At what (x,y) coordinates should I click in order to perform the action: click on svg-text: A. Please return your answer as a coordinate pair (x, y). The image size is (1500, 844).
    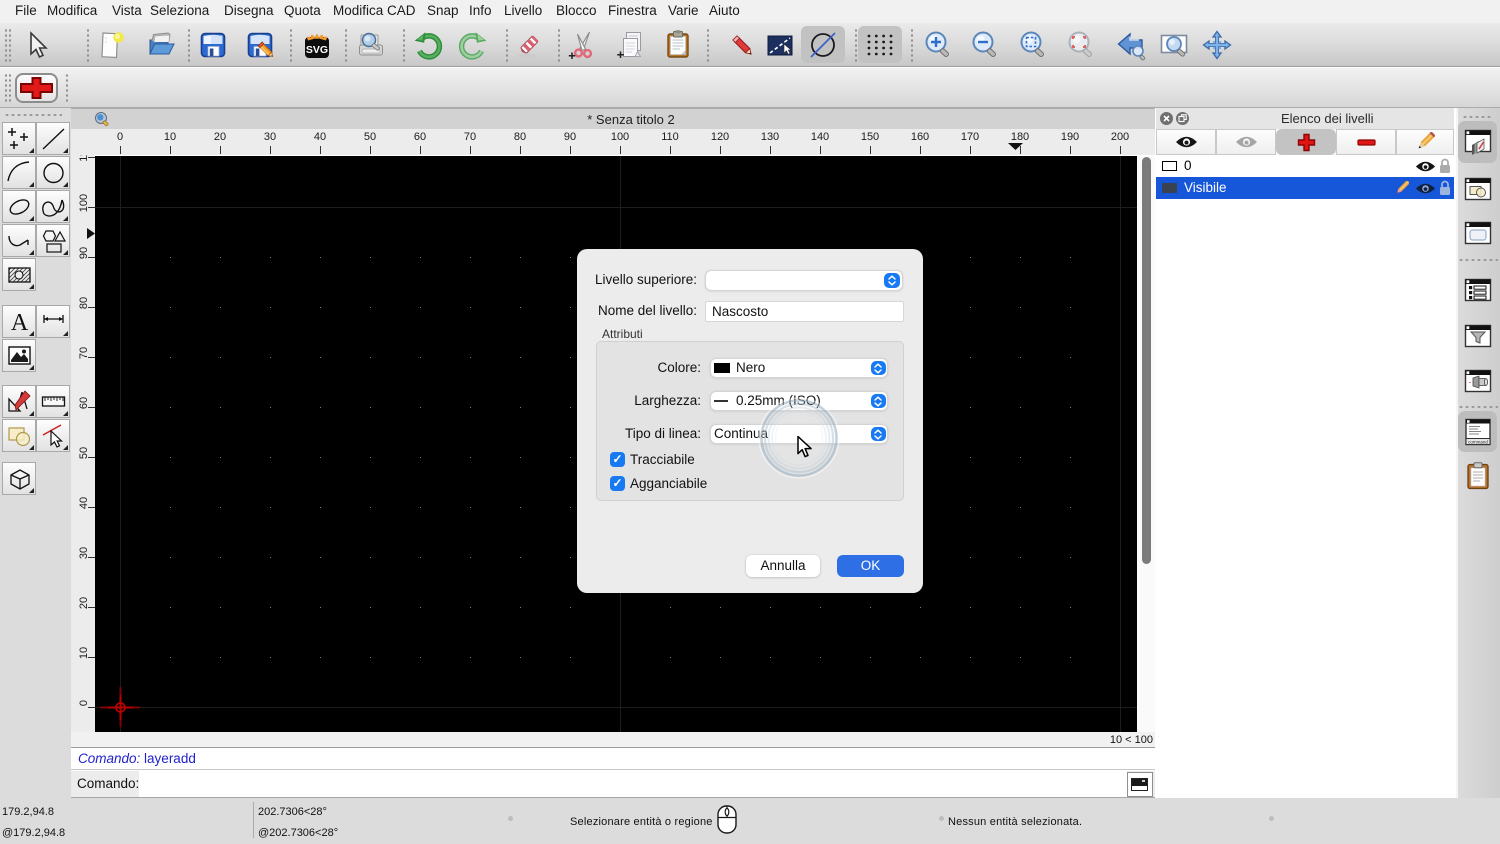
    Looking at the image, I should click on (20, 322).